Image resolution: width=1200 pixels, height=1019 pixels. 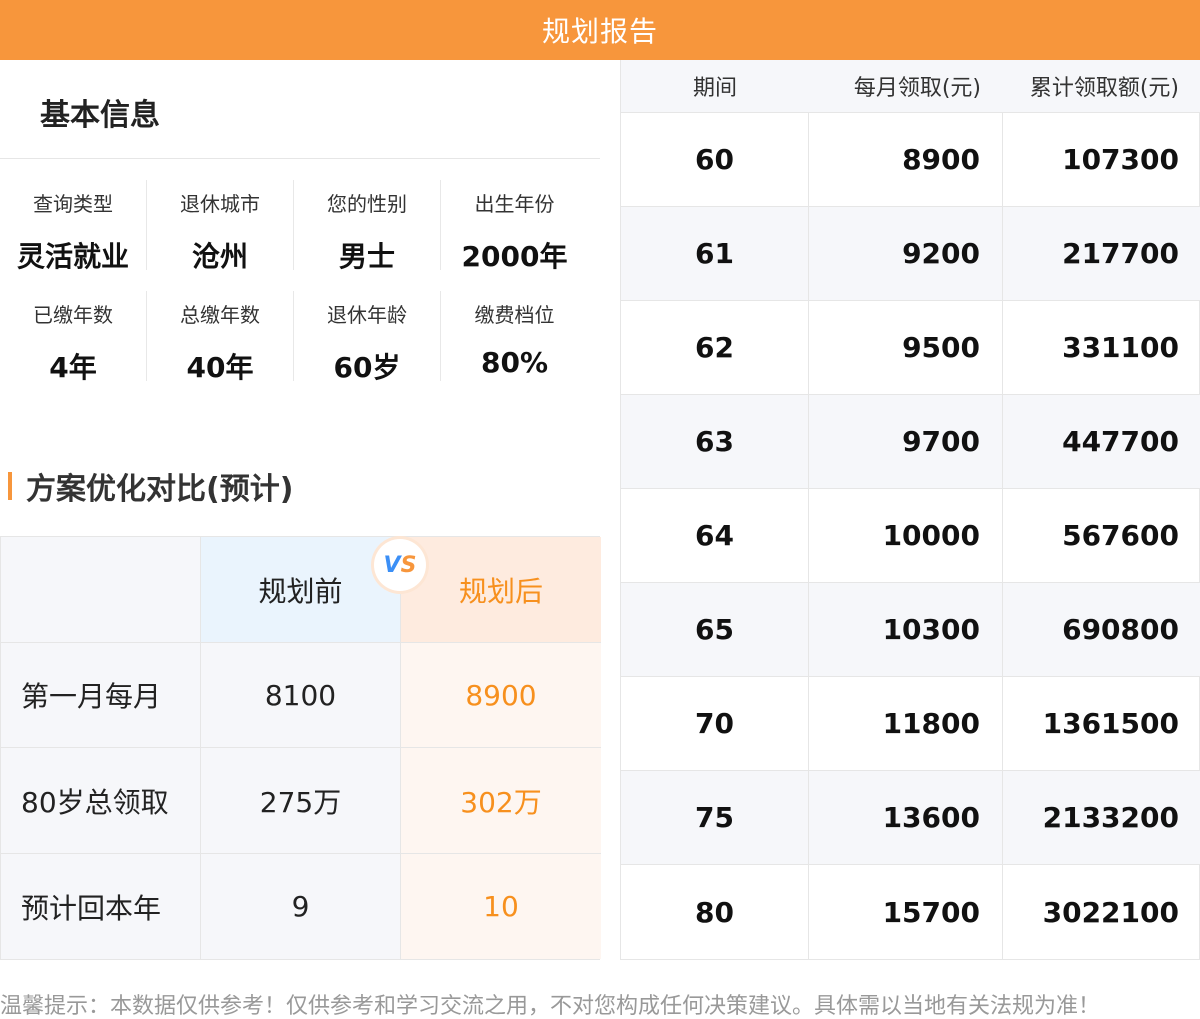 What do you see at coordinates (917, 88) in the screenshot?
I see `header-monthly: 每月领取(元)` at bounding box center [917, 88].